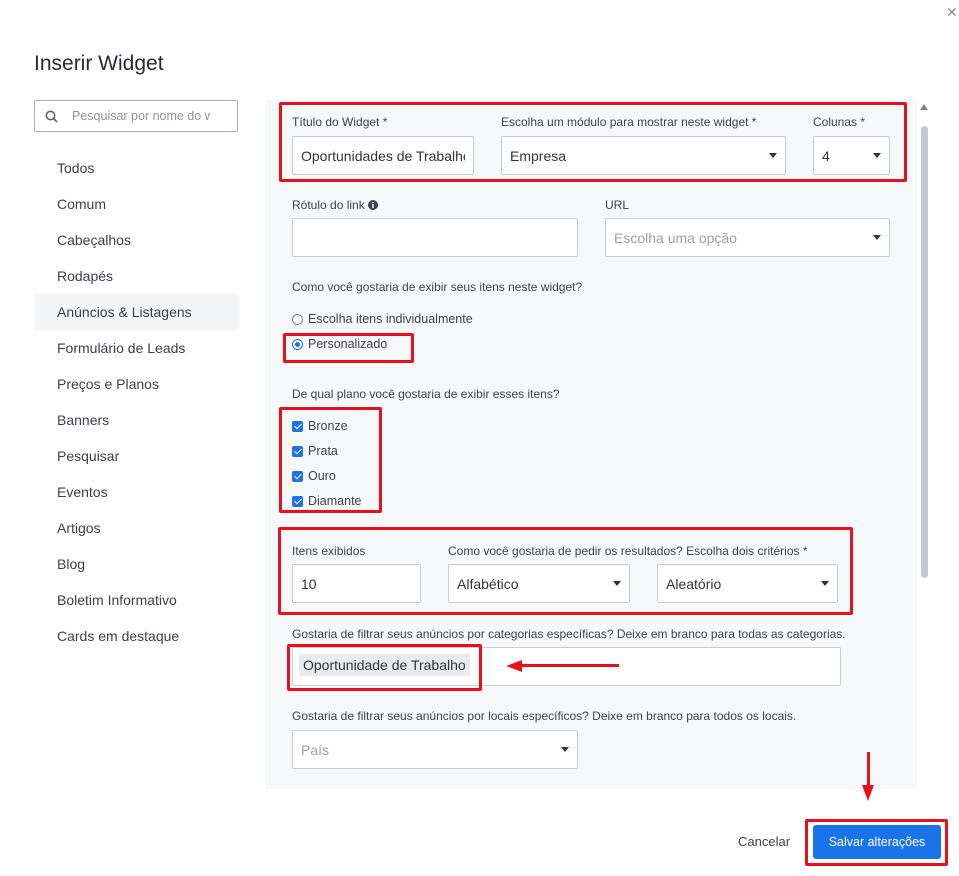 This screenshot has width=959, height=876. I want to click on order-first-select: Alfabético, so click(539, 583).